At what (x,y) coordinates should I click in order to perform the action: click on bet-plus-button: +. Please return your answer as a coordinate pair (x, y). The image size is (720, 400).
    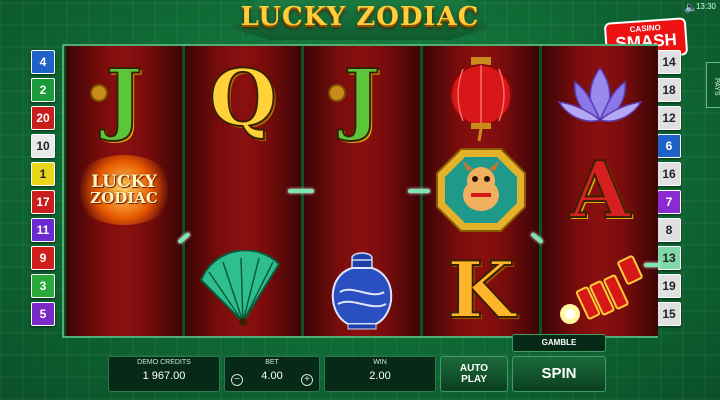
    Looking at the image, I should click on (307, 380).